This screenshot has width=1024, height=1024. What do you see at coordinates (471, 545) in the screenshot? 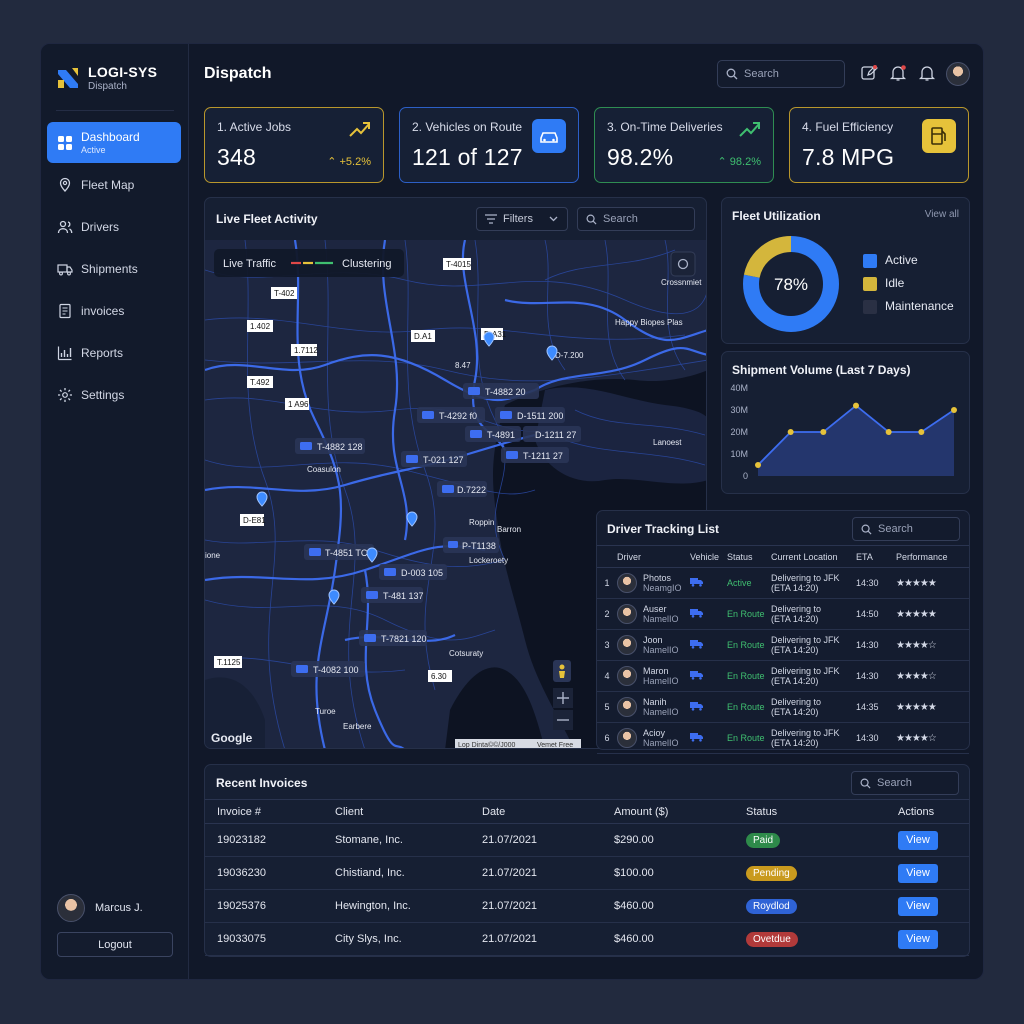
I see `vehicle-marker: P-T1138` at bounding box center [471, 545].